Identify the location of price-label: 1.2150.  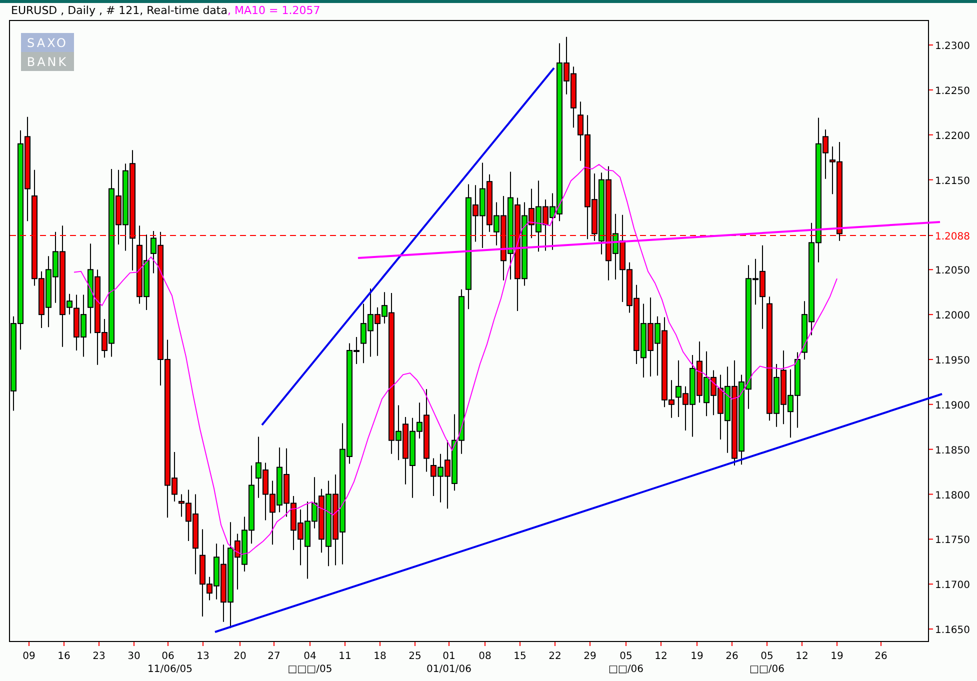
(952, 181).